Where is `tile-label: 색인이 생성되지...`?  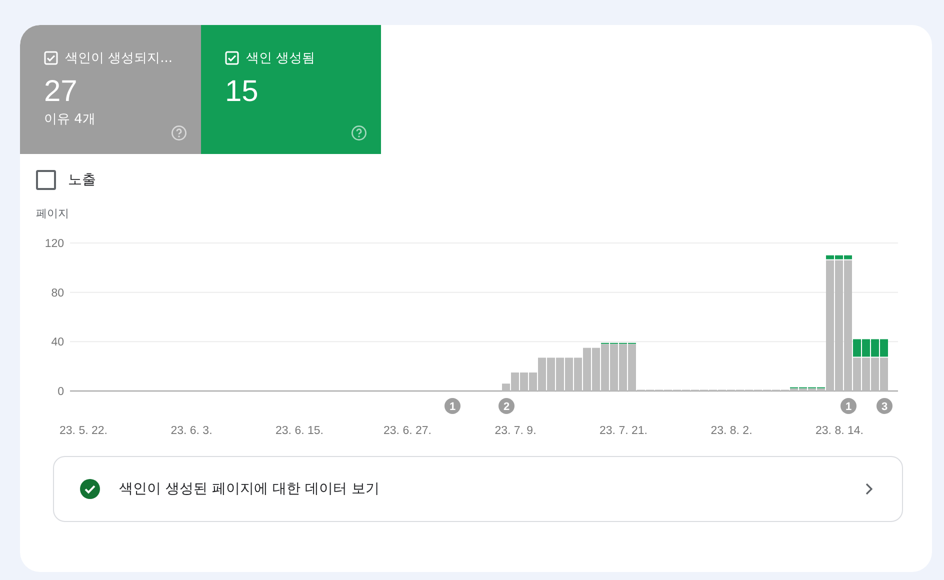 tile-label: 색인이 생성되지... is located at coordinates (119, 58).